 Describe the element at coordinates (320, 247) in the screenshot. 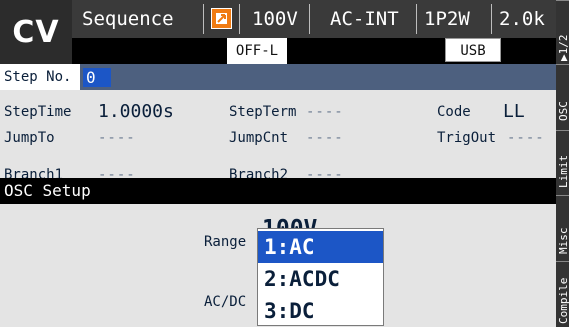

I see `dropdown-option-ac: 1:AC` at that location.